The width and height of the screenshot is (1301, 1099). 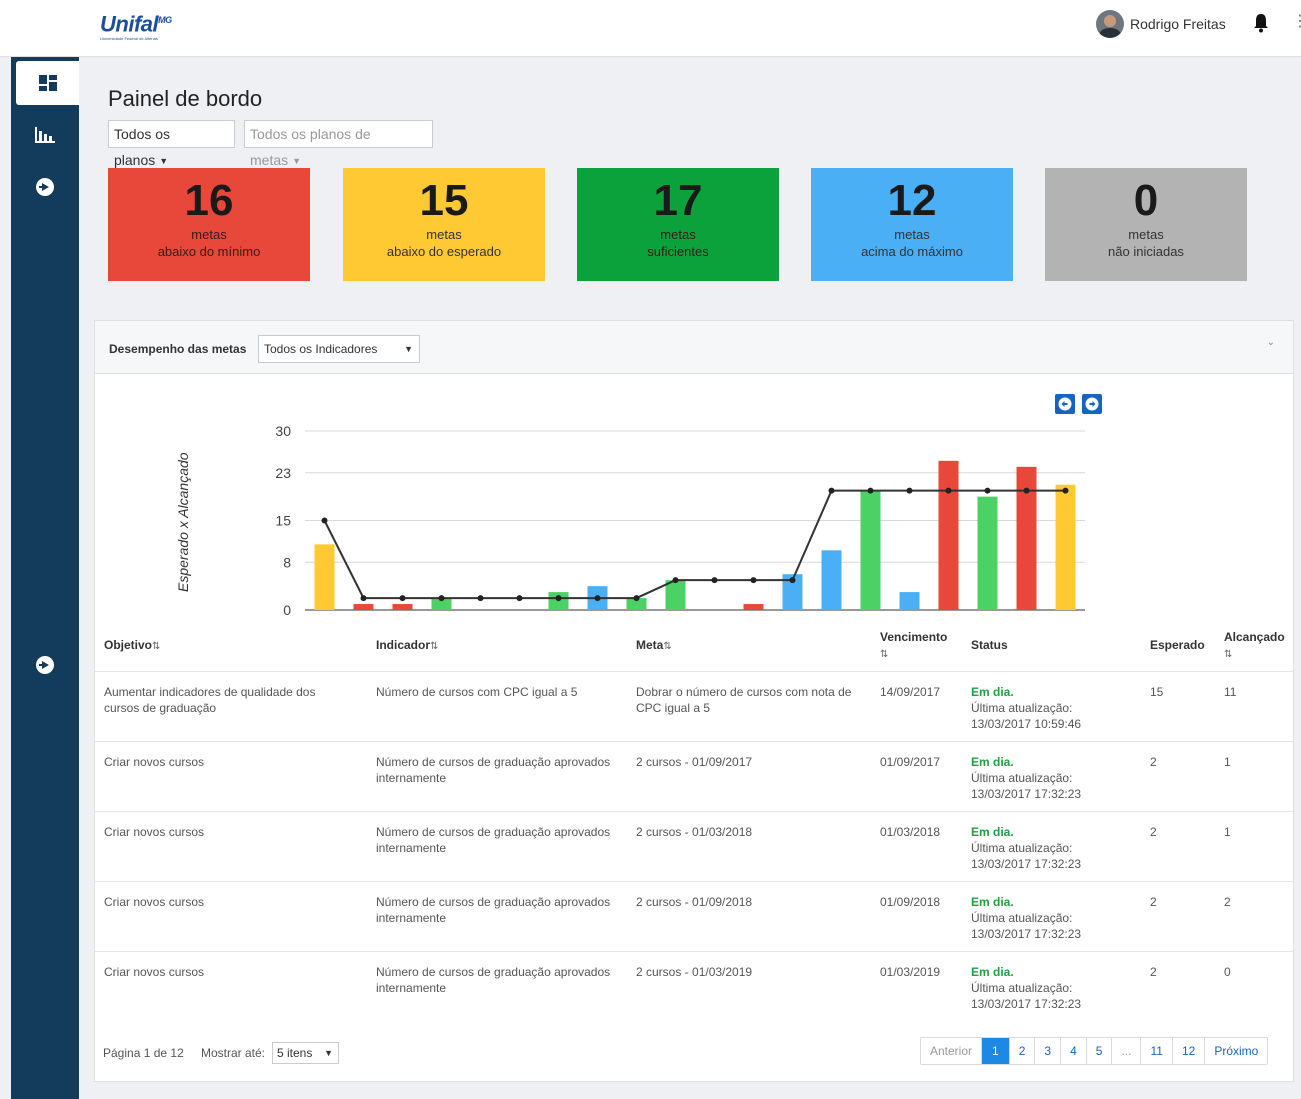 What do you see at coordinates (283, 431) in the screenshot?
I see `y-tick-label: 30` at bounding box center [283, 431].